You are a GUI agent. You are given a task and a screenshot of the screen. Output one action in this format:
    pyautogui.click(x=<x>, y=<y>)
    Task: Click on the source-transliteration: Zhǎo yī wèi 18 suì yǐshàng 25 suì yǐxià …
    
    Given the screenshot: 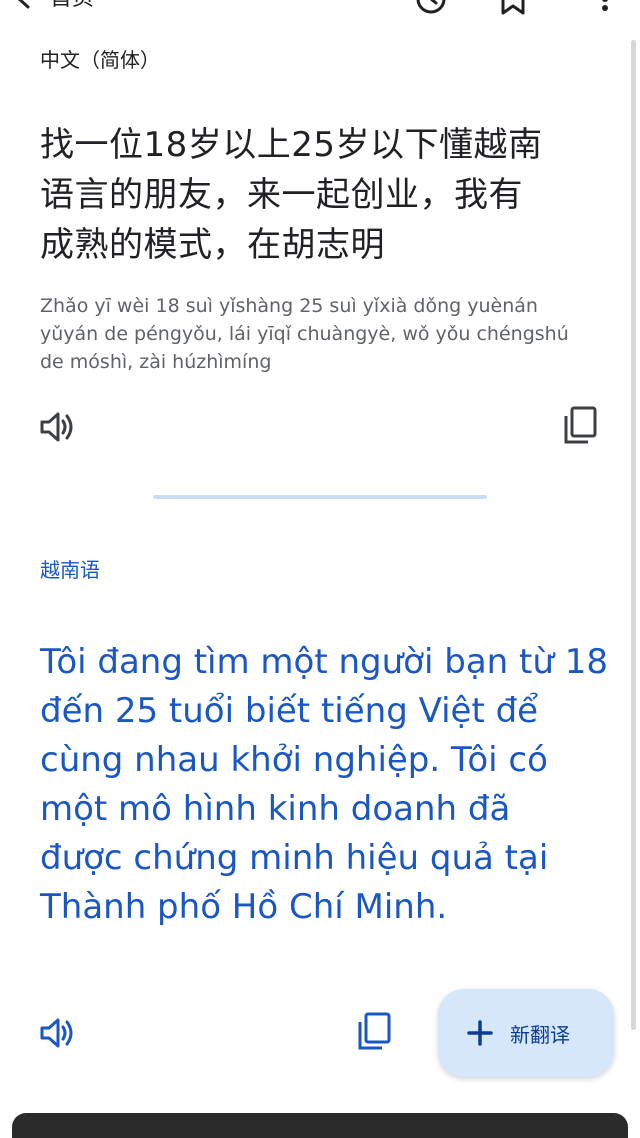 What is the action you would take?
    pyautogui.click(x=325, y=334)
    